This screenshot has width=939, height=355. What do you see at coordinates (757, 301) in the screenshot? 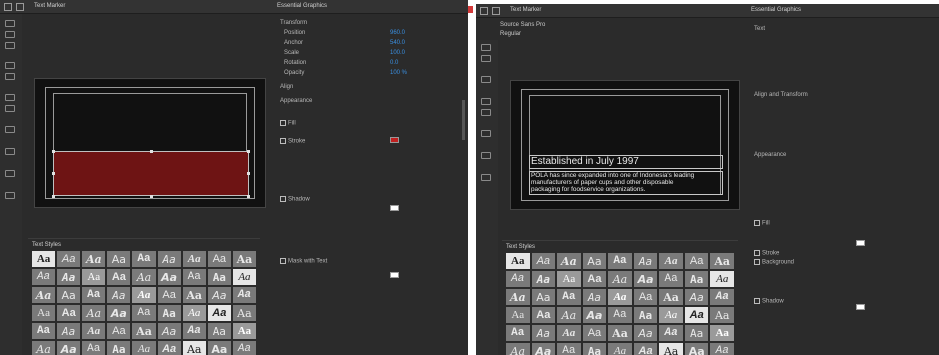
I see `shadow-checkbox` at bounding box center [757, 301].